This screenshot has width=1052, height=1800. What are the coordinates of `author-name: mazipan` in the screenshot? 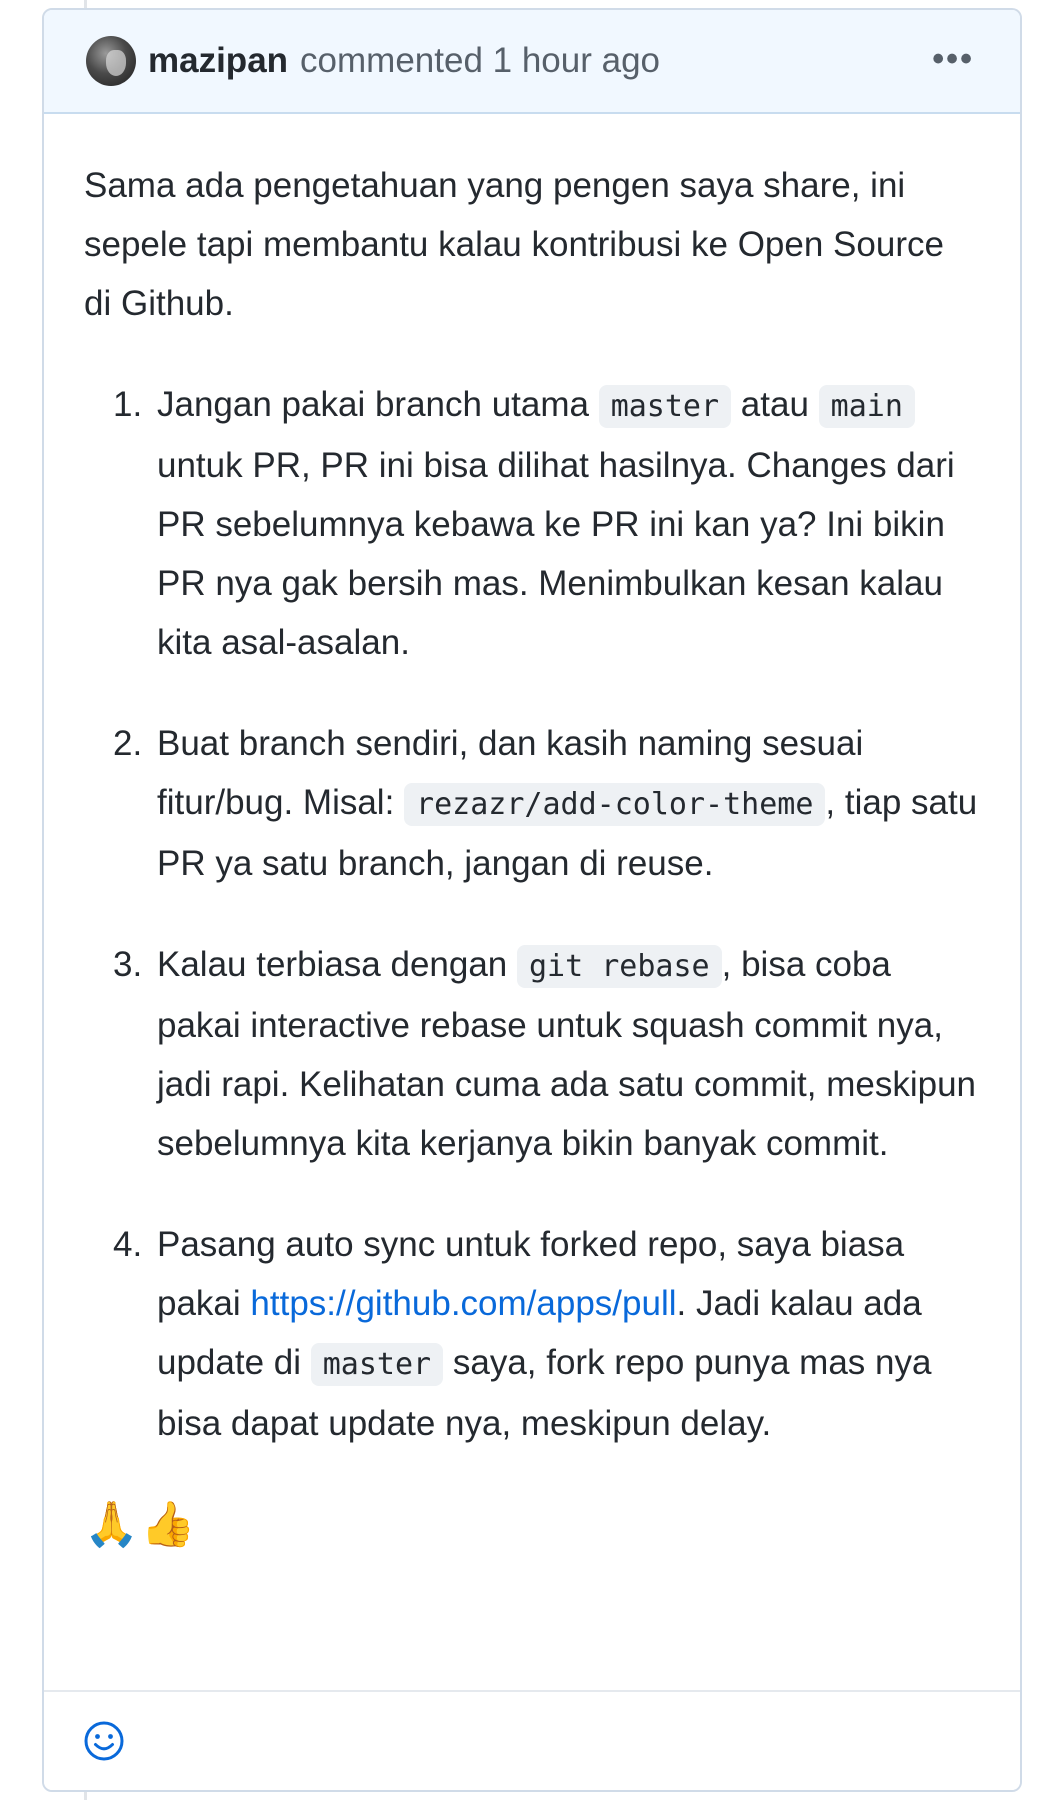 It's located at (218, 61).